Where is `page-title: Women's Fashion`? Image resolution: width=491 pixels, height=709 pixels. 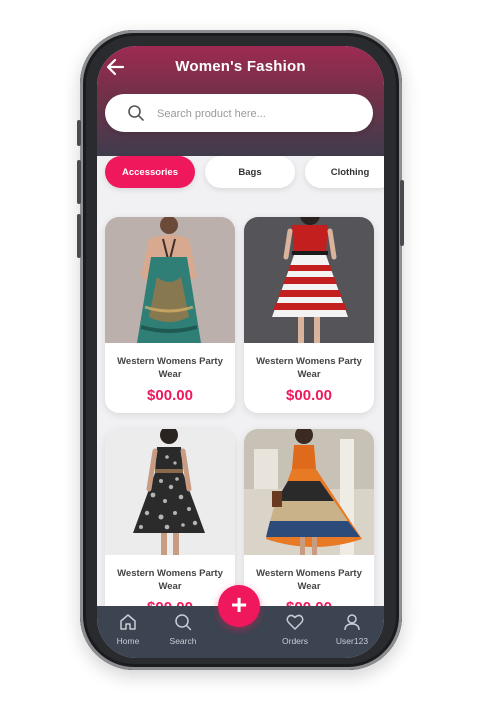
page-title: Women's Fashion is located at coordinates (240, 66).